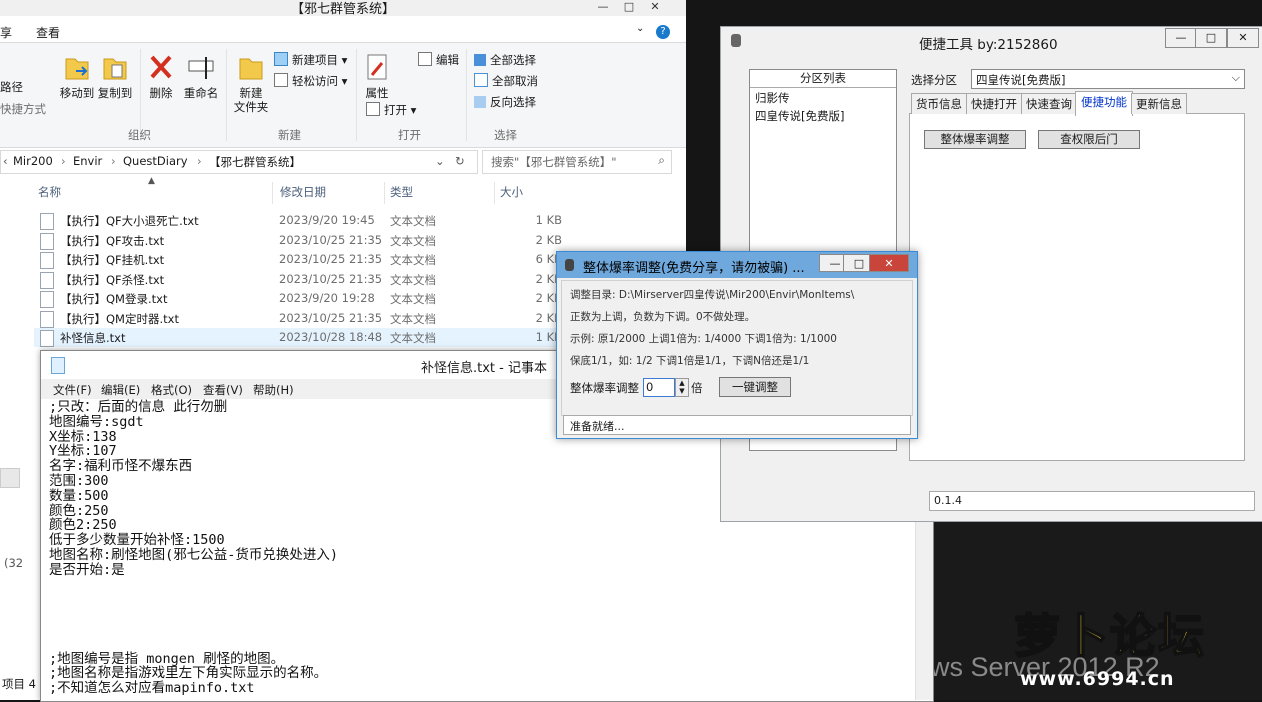 The height and width of the screenshot is (702, 1262). What do you see at coordinates (554, 162) in the screenshot?
I see `search-placeholder: 搜索"【邪七群管系统】"` at bounding box center [554, 162].